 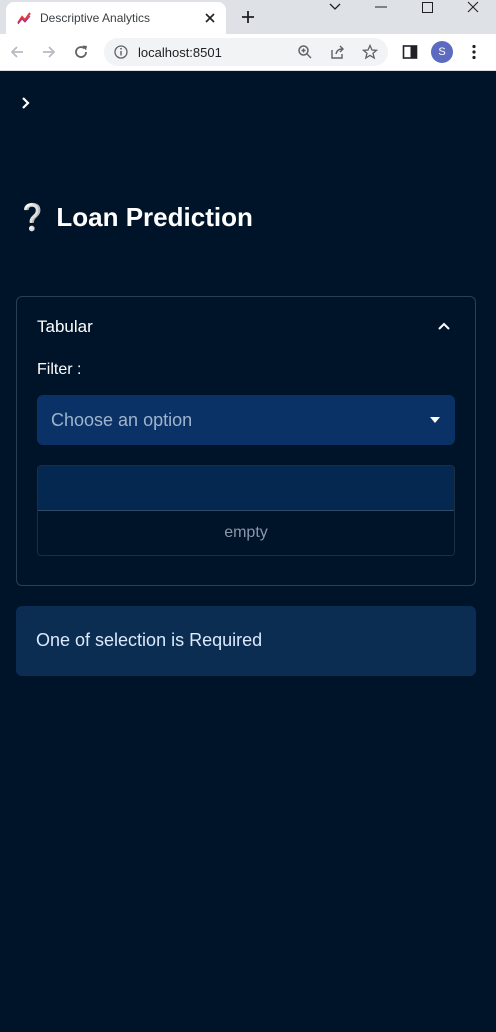 I want to click on maximize-icon, so click(x=427, y=7).